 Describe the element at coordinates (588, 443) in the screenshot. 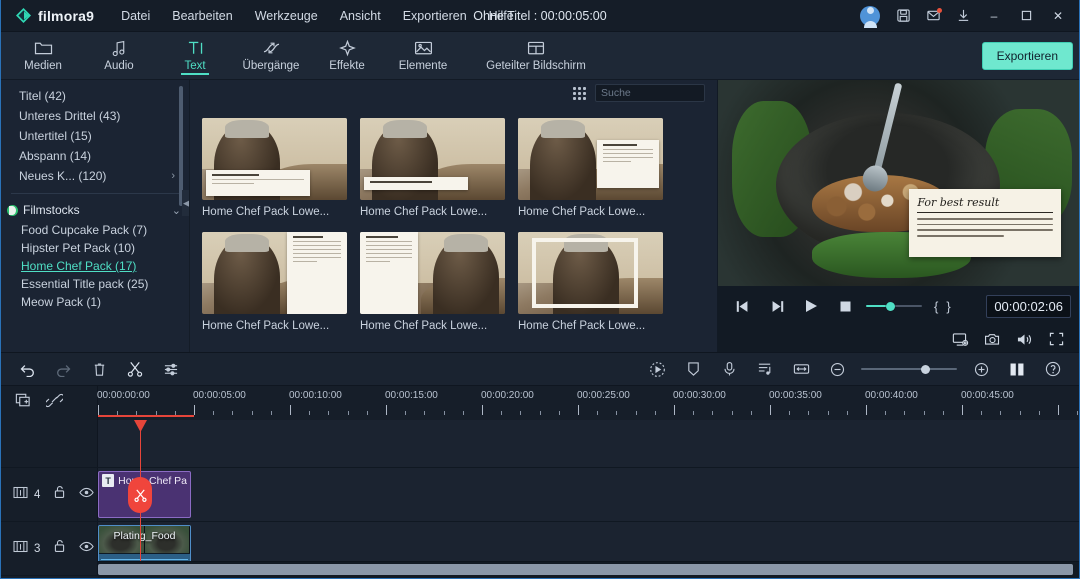

I see `track-body-empty` at that location.